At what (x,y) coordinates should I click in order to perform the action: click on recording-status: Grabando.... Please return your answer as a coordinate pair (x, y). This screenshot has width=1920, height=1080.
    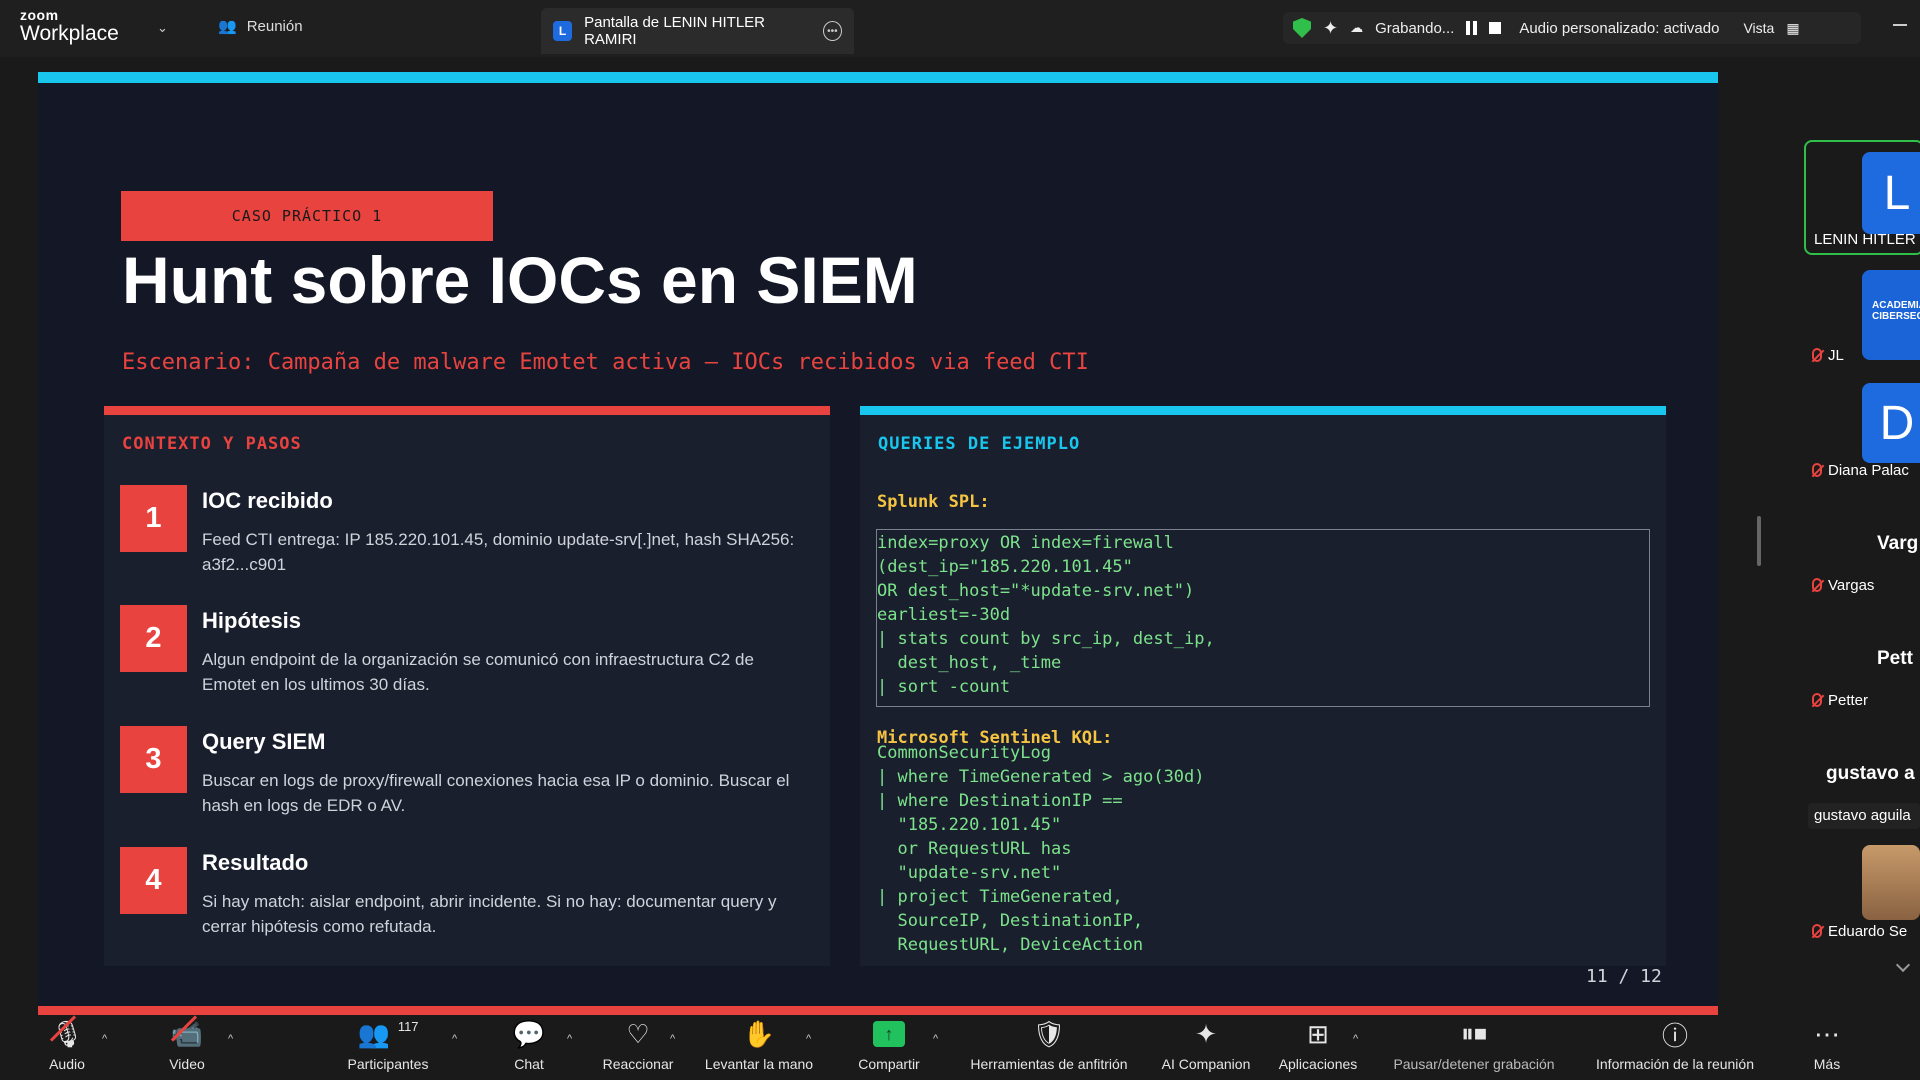
    Looking at the image, I should click on (1415, 28).